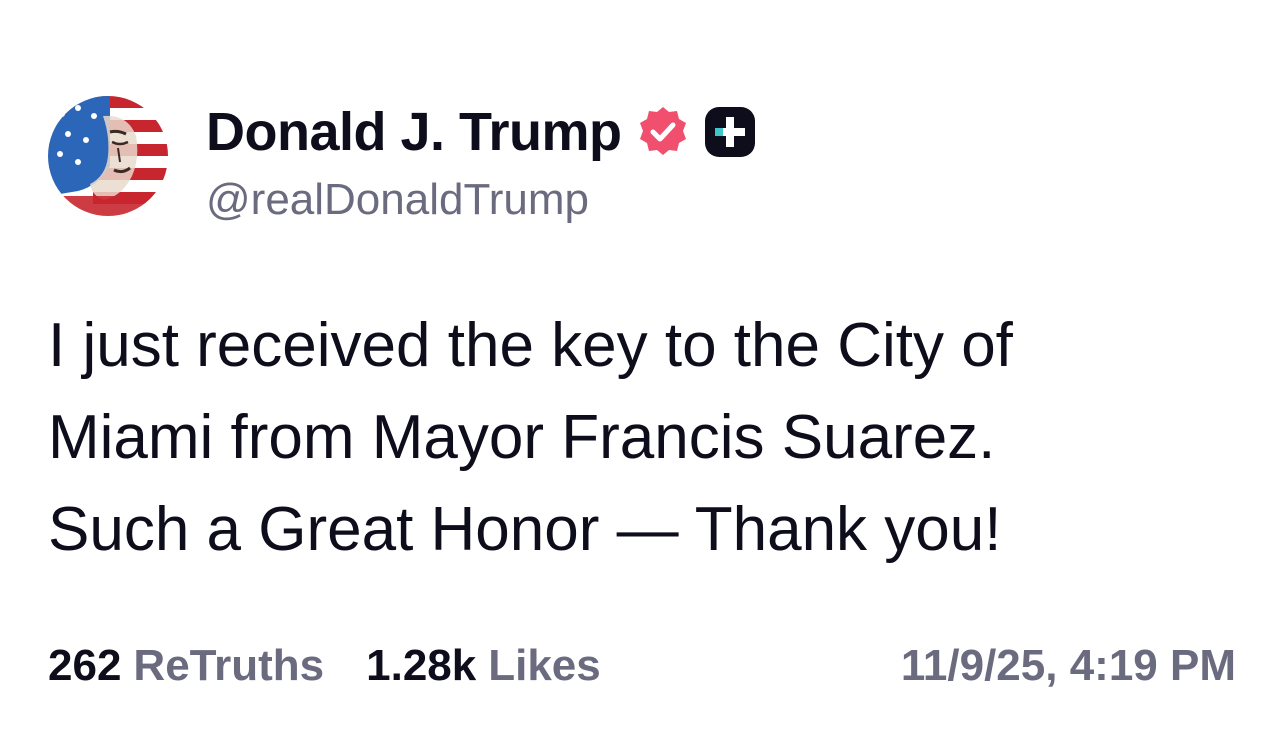  I want to click on post-timestamp: 11/9/25, 4:19 PM, so click(1068, 666).